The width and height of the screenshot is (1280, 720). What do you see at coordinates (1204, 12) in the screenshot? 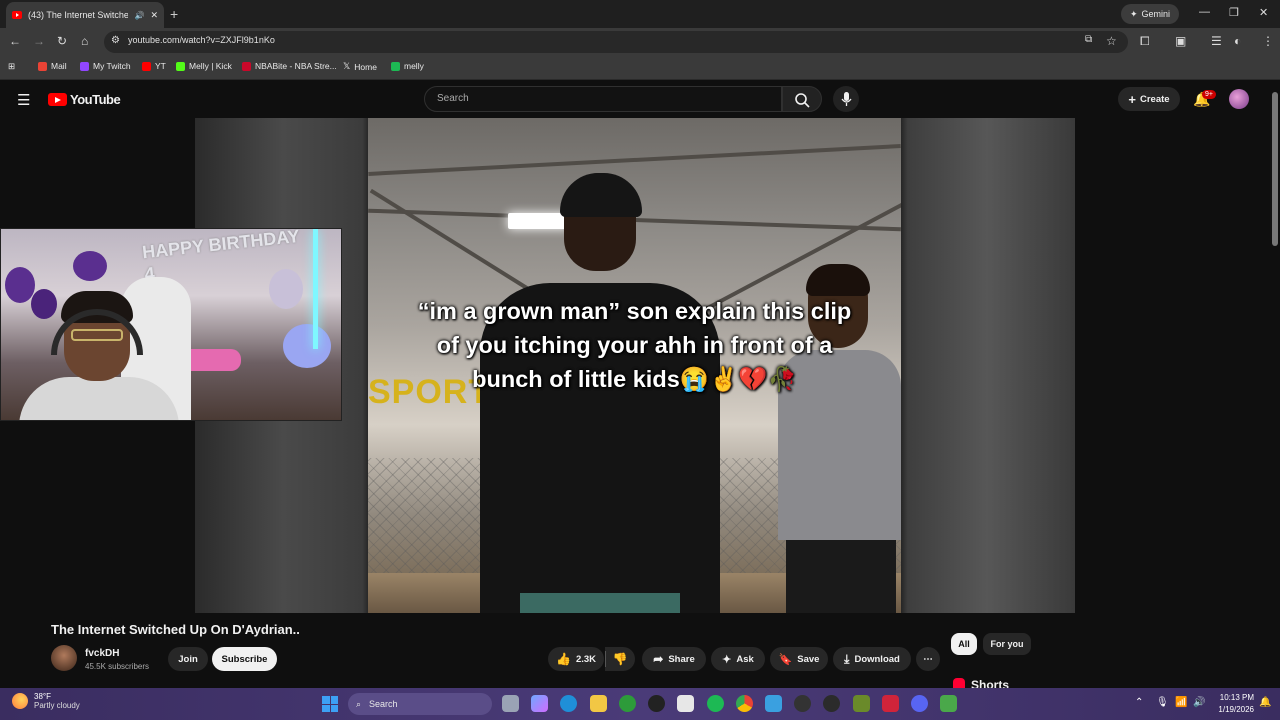
I see `minimize-icon: —` at bounding box center [1204, 12].